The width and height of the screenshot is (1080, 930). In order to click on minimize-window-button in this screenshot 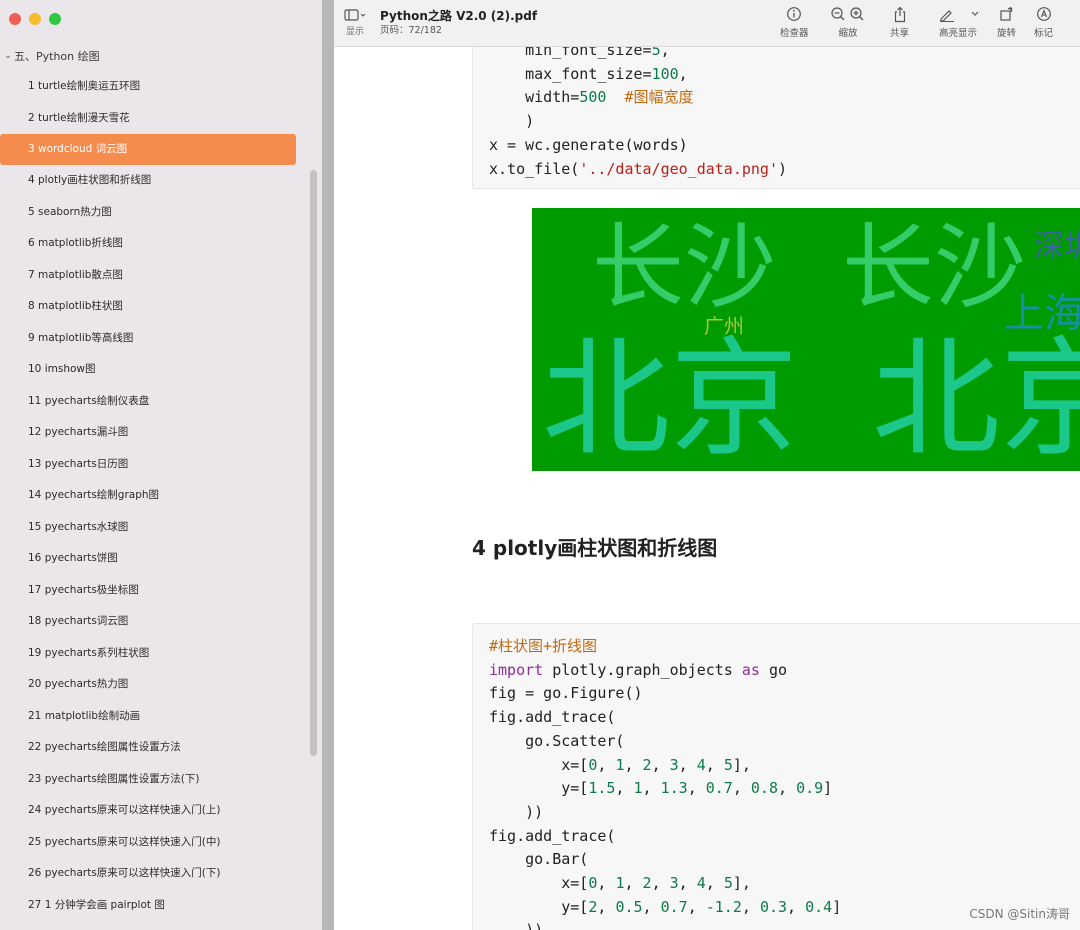, I will do `click(35, 19)`.